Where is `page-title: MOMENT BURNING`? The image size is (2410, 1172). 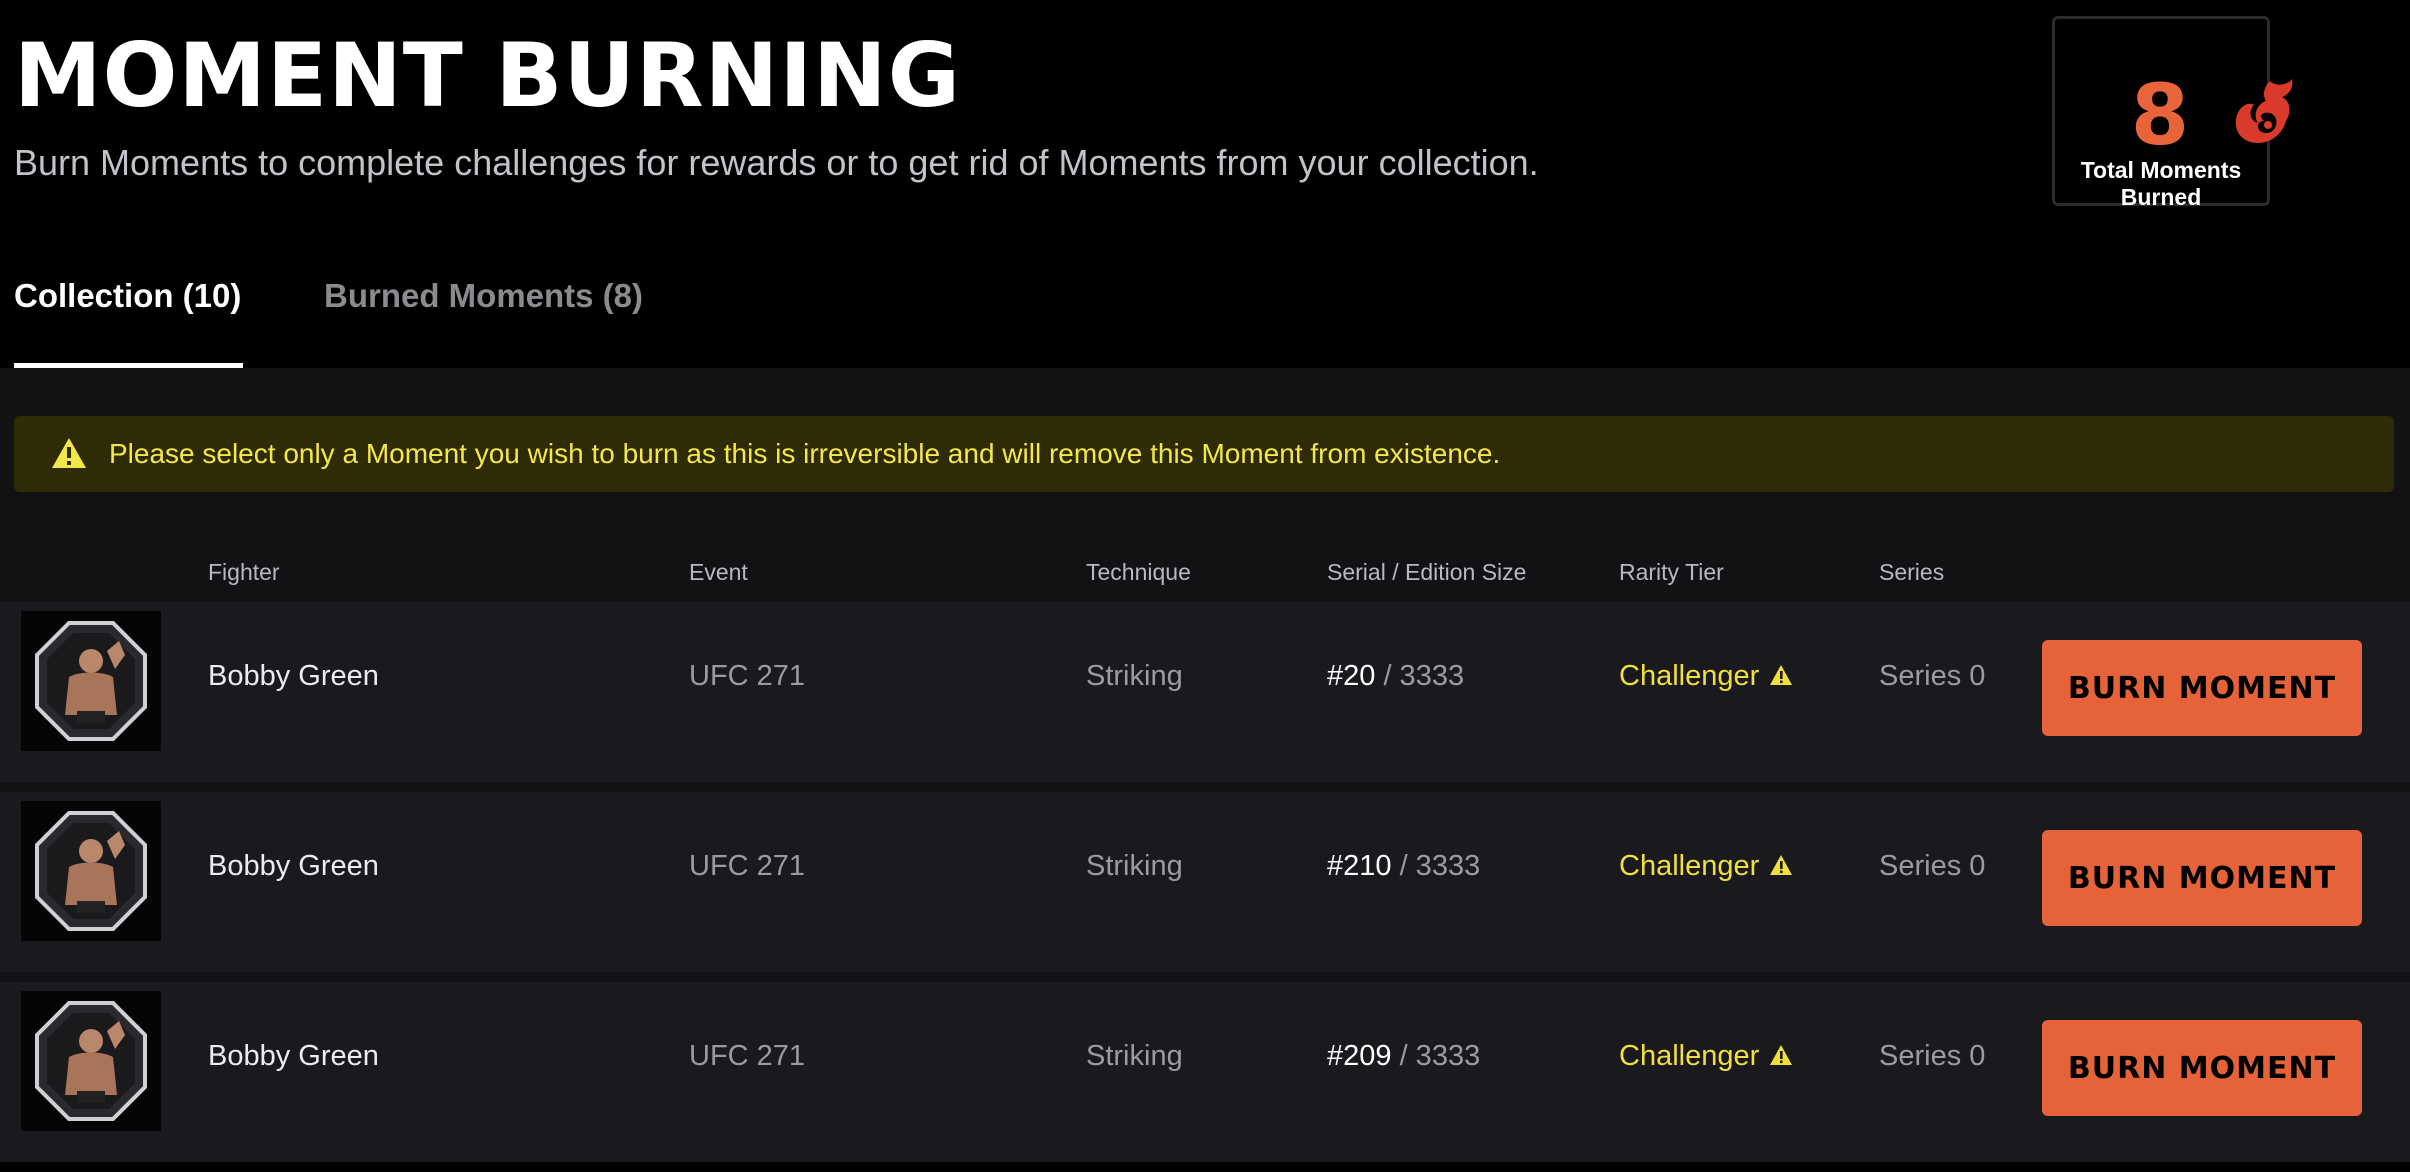
page-title: MOMENT BURNING is located at coordinates (487, 75).